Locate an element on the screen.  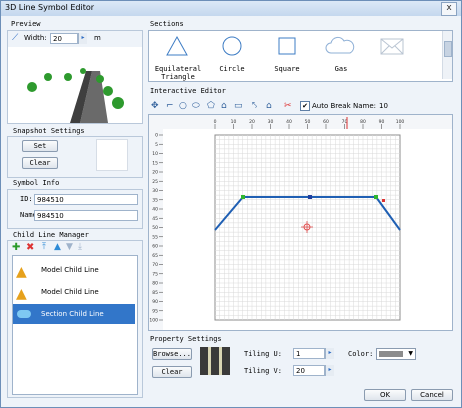
cancel-button: Cancel is located at coordinates (432, 395).